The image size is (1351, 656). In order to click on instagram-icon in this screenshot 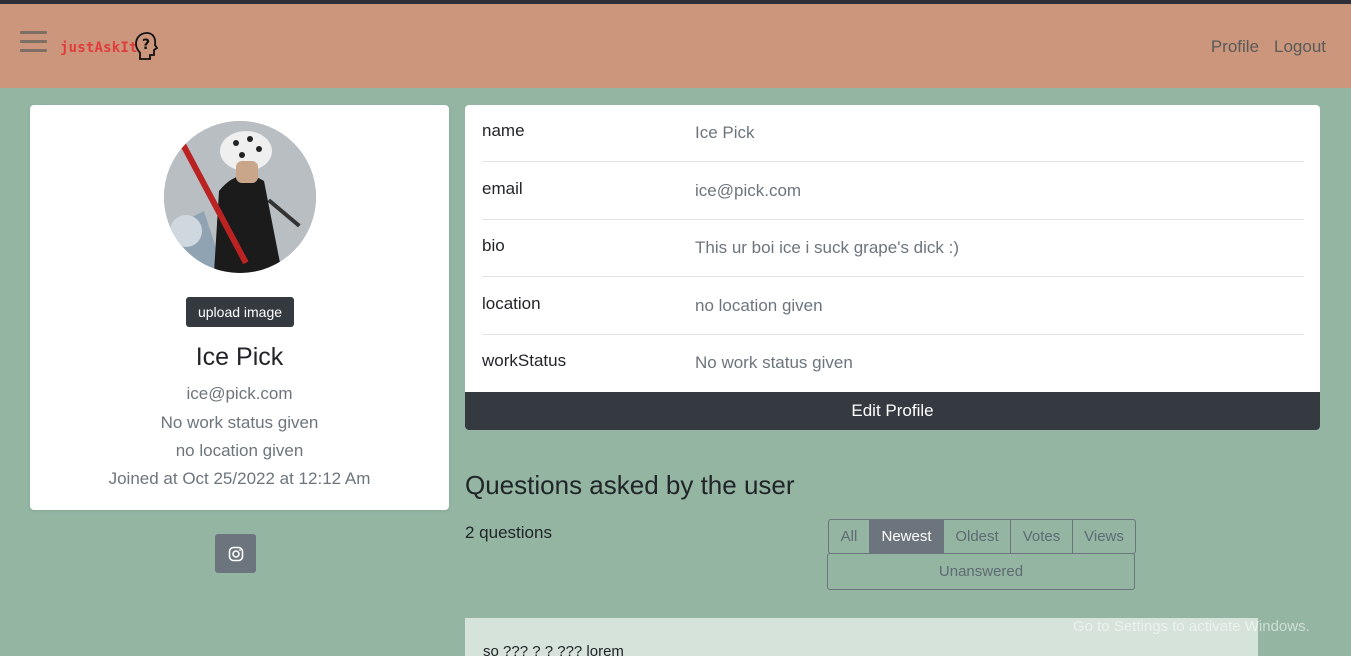, I will do `click(235, 553)`.